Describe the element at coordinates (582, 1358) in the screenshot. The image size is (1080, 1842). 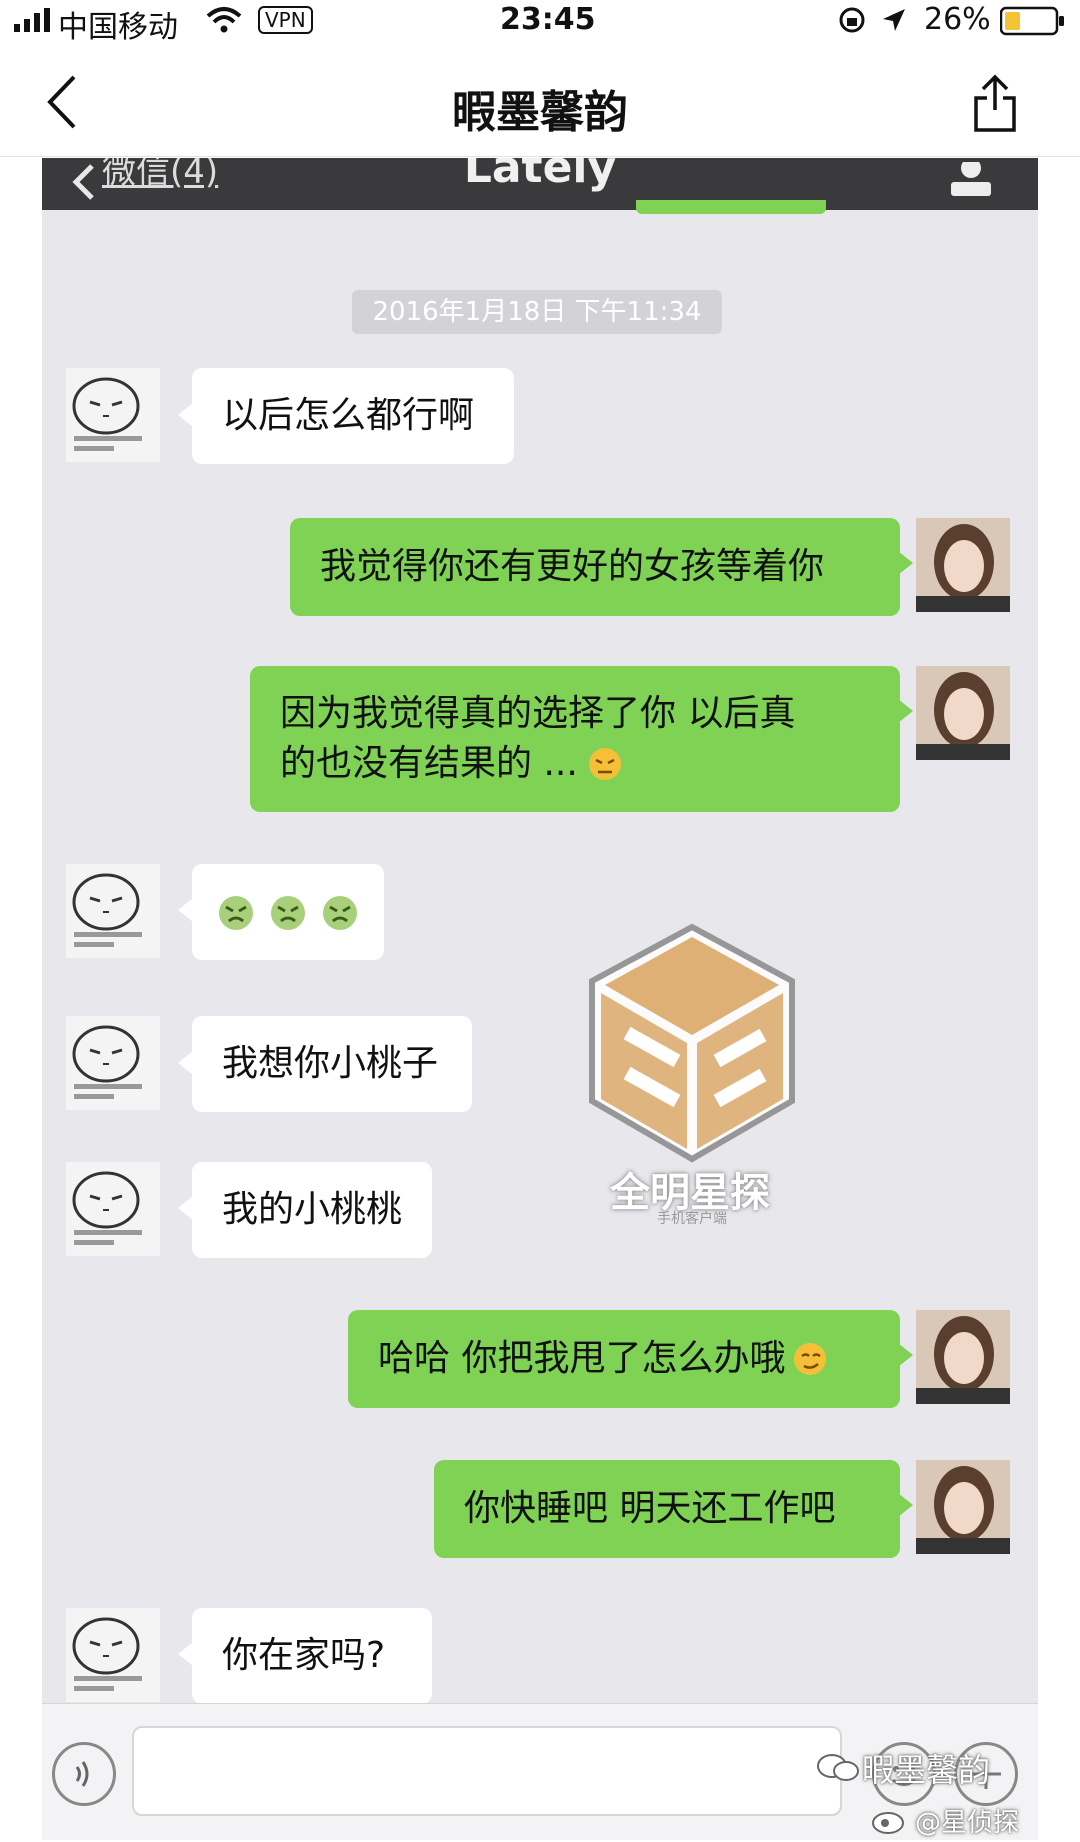
I see `message-text: 哈哈 你把我甩了怎么办哦` at that location.